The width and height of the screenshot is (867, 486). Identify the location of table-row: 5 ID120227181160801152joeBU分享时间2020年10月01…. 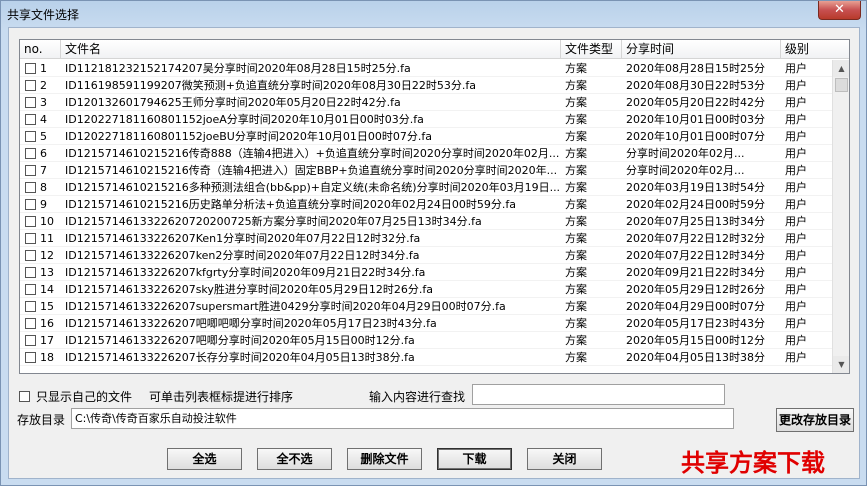
(426, 136).